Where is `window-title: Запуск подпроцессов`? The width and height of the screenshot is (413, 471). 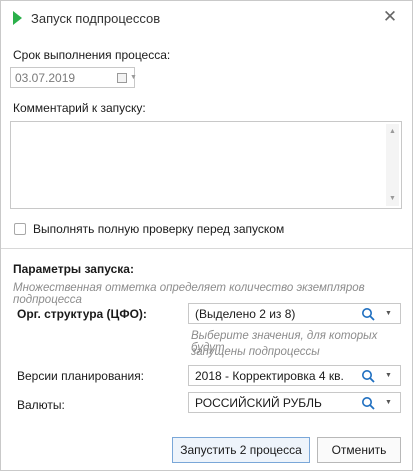 window-title: Запуск подпроцессов is located at coordinates (96, 18).